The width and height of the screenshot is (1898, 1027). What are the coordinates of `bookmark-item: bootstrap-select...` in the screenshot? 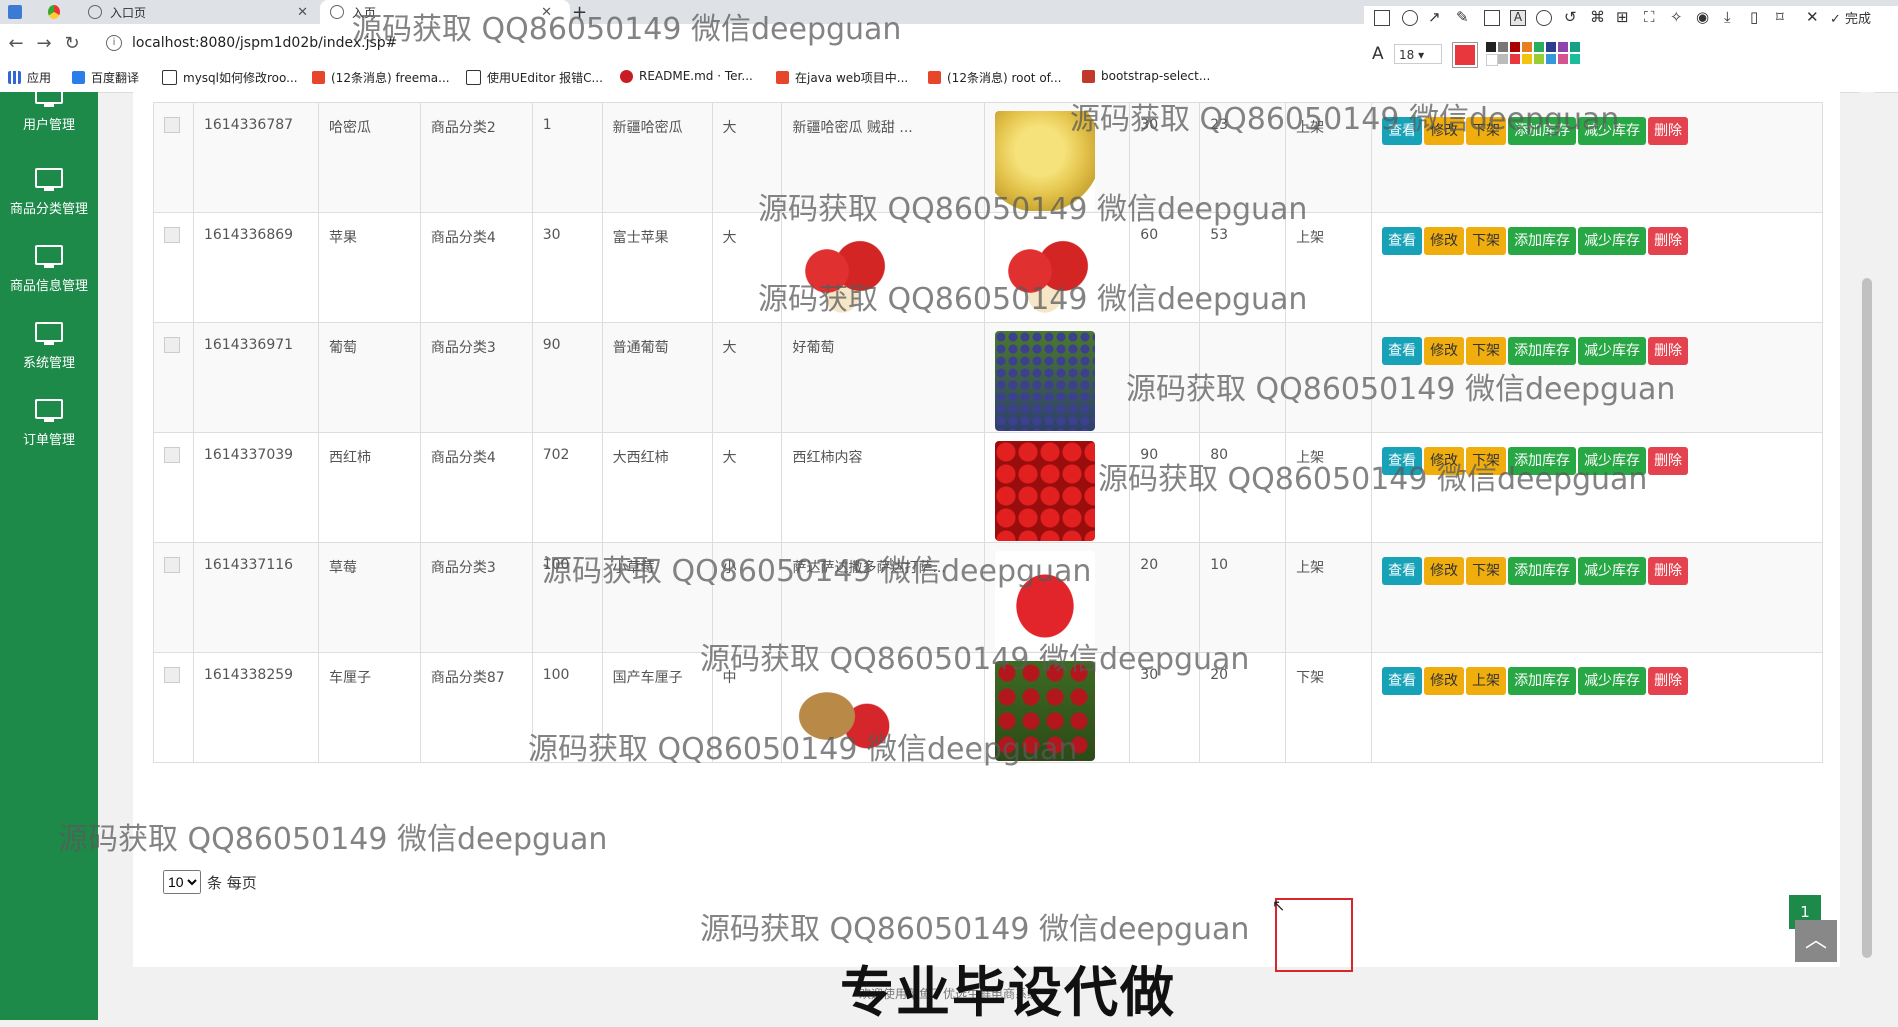 It's located at (1146, 76).